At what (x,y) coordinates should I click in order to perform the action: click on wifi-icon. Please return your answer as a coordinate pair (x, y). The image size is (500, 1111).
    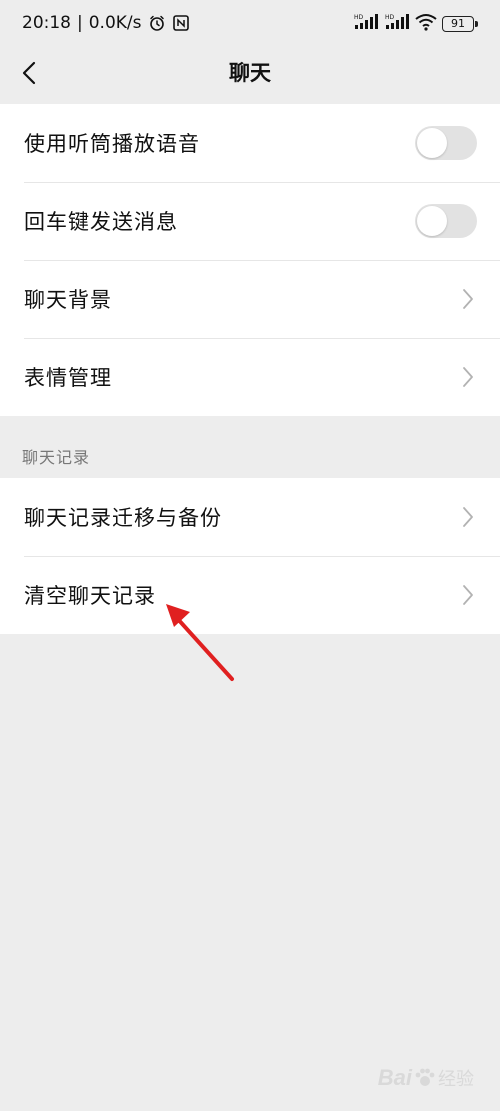
    Looking at the image, I should click on (426, 24).